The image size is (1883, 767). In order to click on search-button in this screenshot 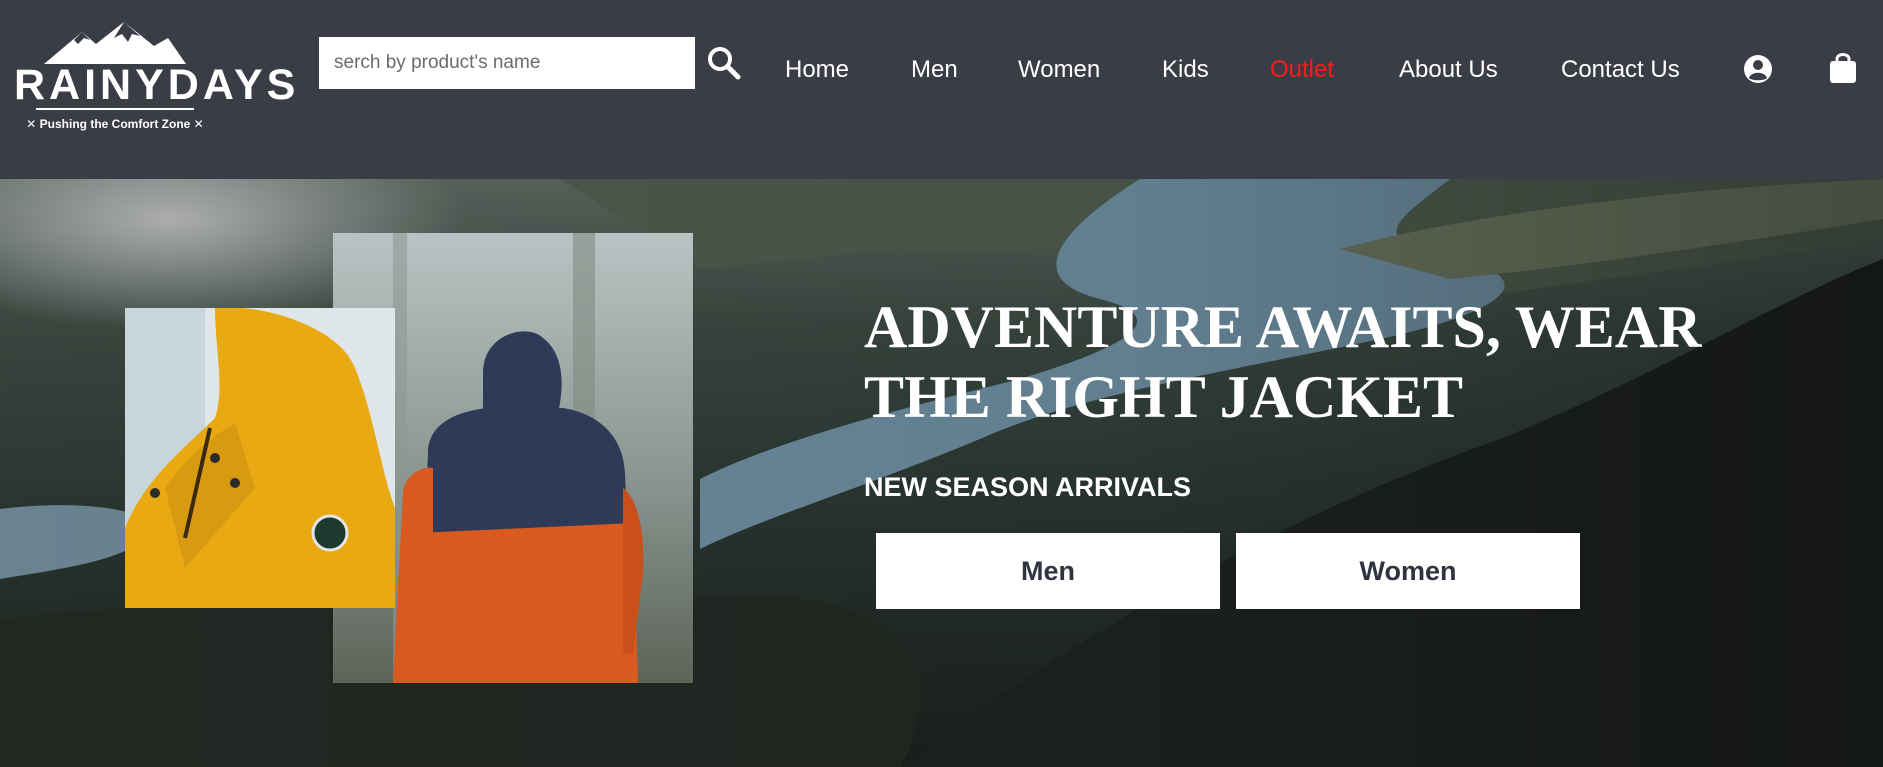, I will do `click(726, 65)`.